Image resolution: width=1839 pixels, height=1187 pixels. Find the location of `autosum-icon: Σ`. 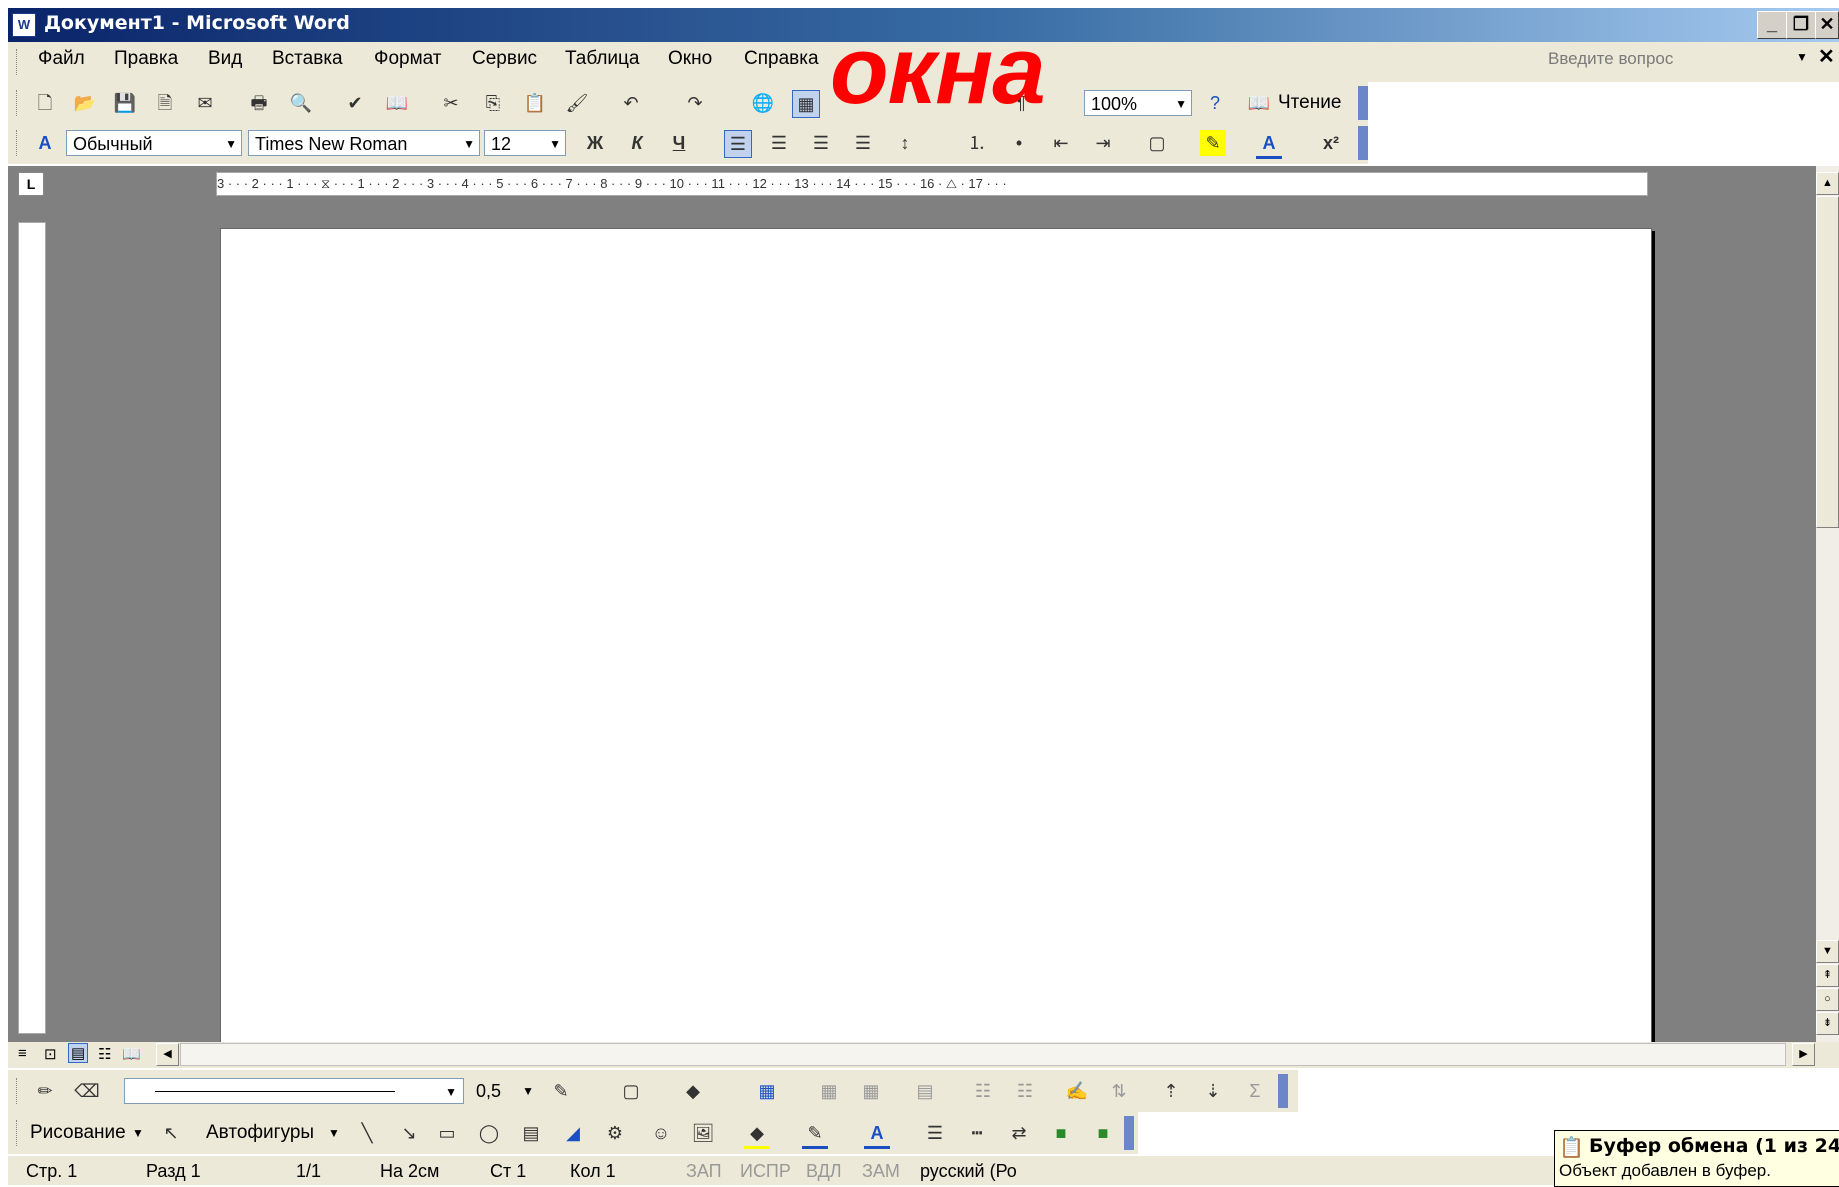

autosum-icon: Σ is located at coordinates (1255, 1091).